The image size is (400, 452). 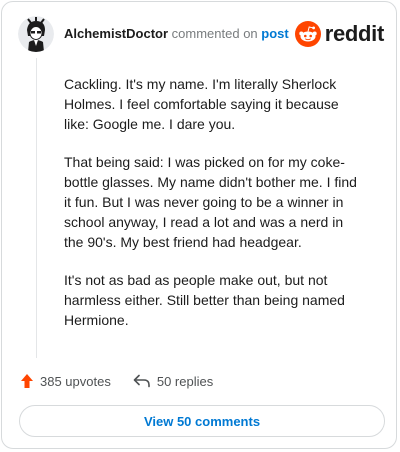 What do you see at coordinates (116, 33) in the screenshot?
I see `username-link: AlchemistDoctor` at bounding box center [116, 33].